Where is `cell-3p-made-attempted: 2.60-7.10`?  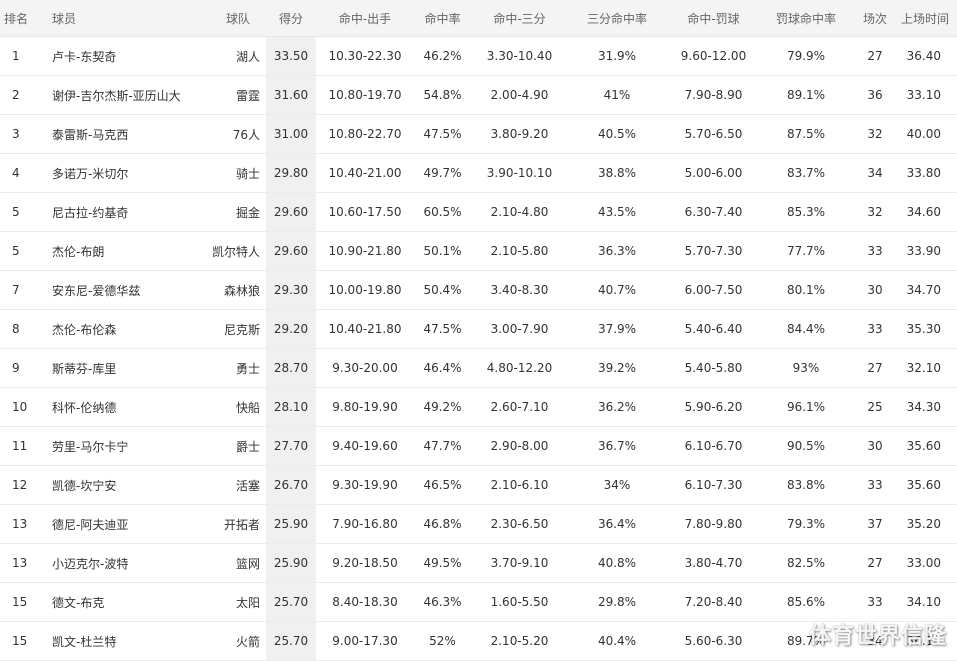 cell-3p-made-attempted: 2.60-7.10 is located at coordinates (519, 407).